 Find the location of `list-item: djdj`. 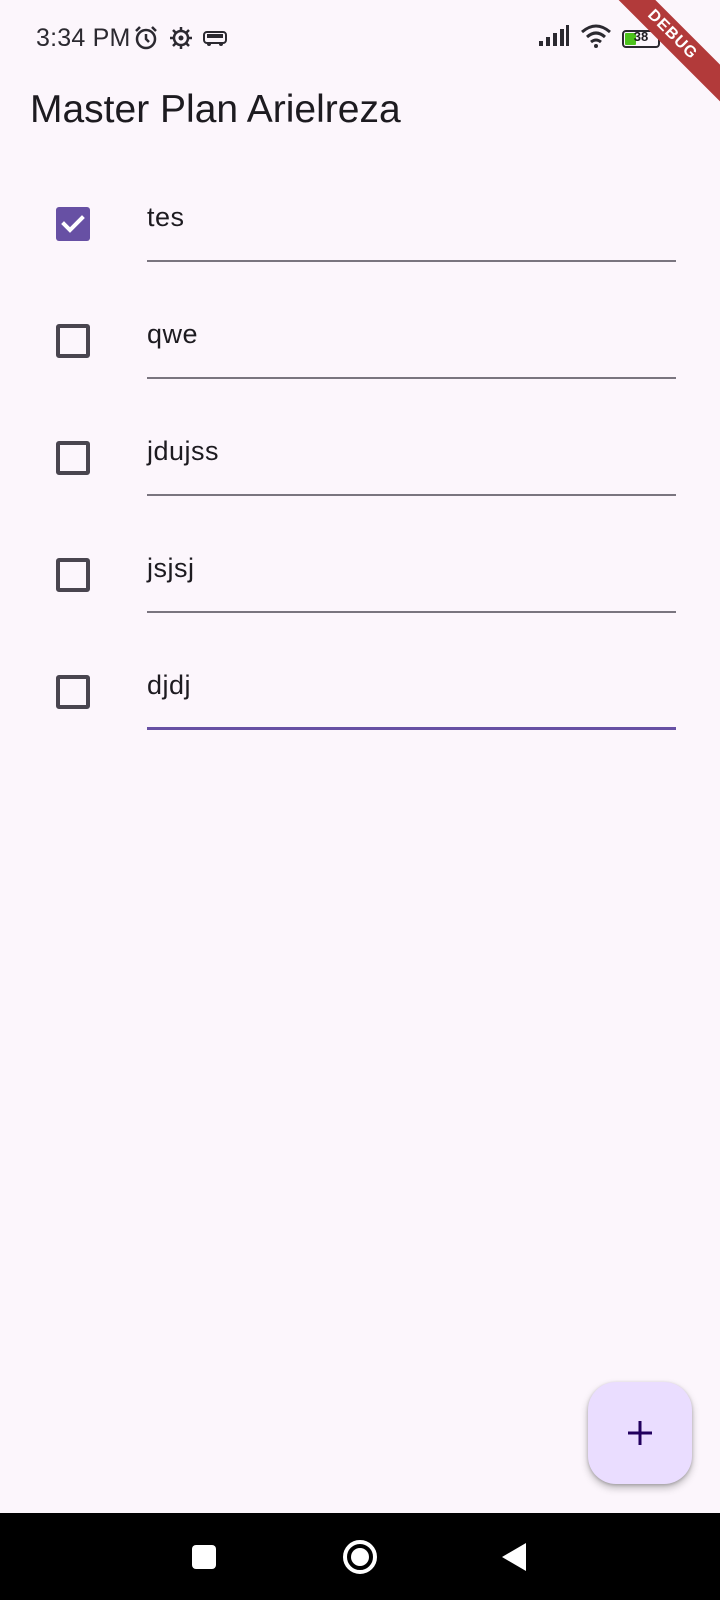

list-item: djdj is located at coordinates (360, 686).